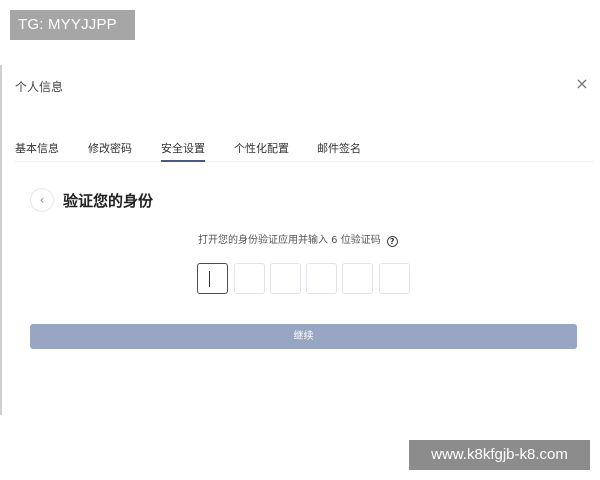 This screenshot has width=600, height=480. What do you see at coordinates (289, 240) in the screenshot?
I see `instruction-text: 打开您的身份验证应用并输入 6 位验证码` at bounding box center [289, 240].